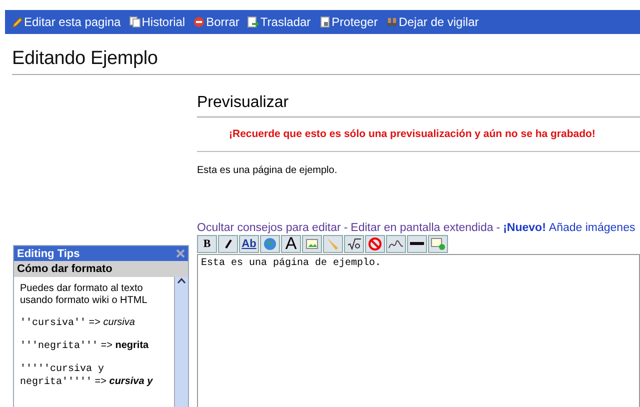 This screenshot has height=407, width=640. I want to click on signature-icon, so click(396, 244).